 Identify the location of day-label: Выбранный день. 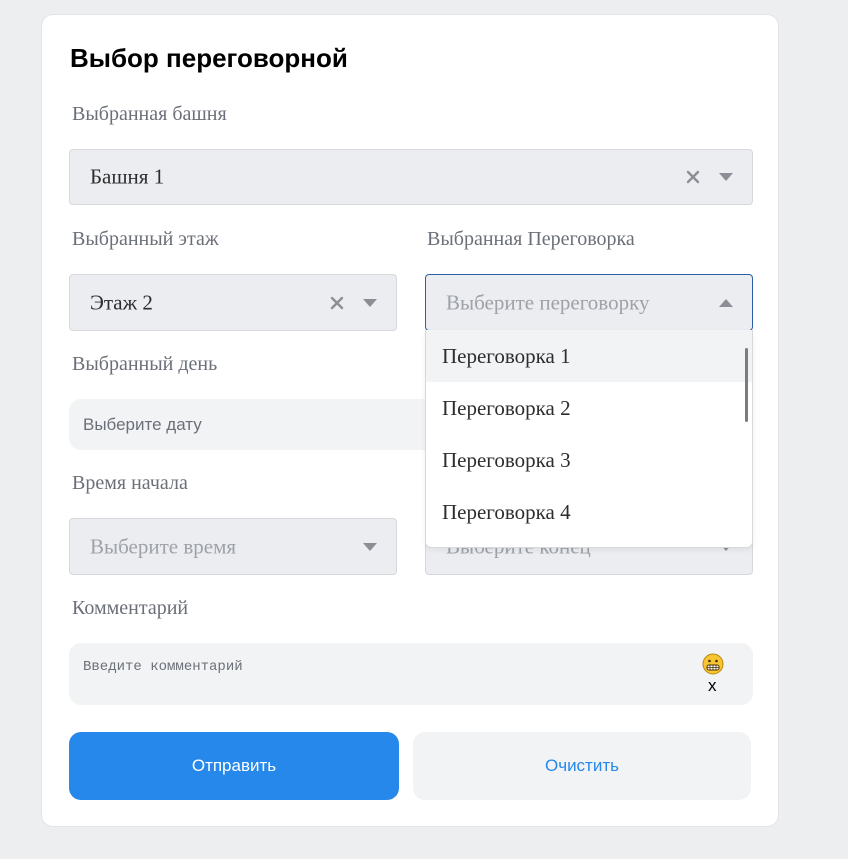
(145, 364).